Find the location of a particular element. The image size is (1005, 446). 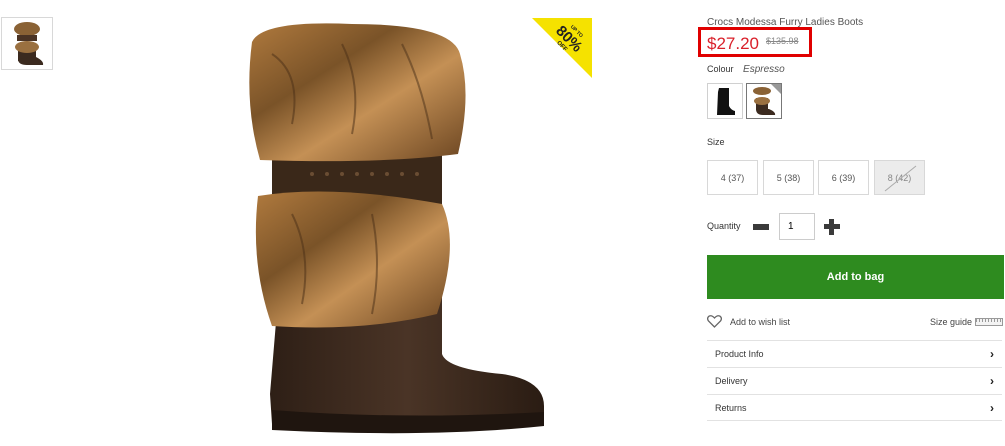

accordion-label: Product Info is located at coordinates (739, 354).